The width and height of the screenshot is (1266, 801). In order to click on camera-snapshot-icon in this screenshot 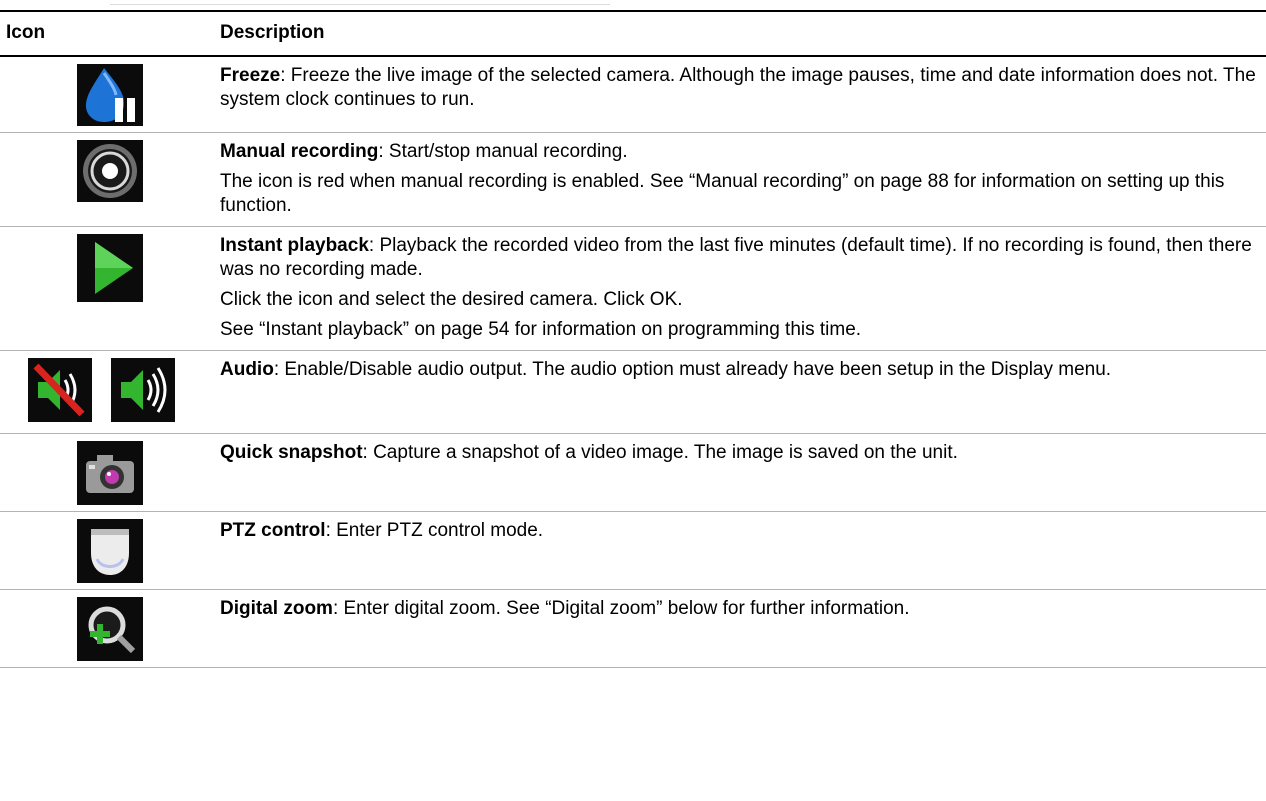, I will do `click(110, 473)`.